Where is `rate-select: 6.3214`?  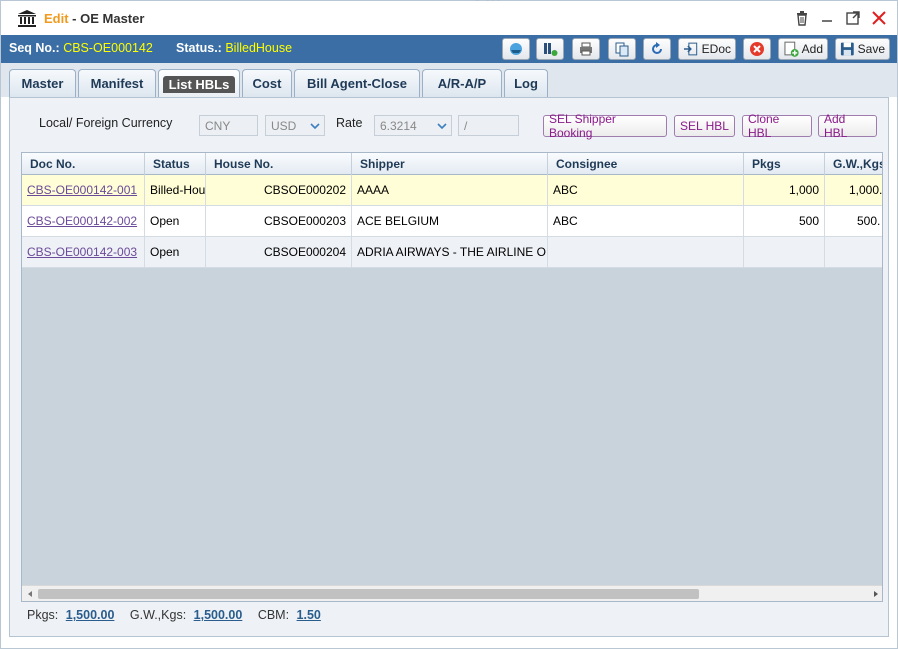 rate-select: 6.3214 is located at coordinates (413, 125).